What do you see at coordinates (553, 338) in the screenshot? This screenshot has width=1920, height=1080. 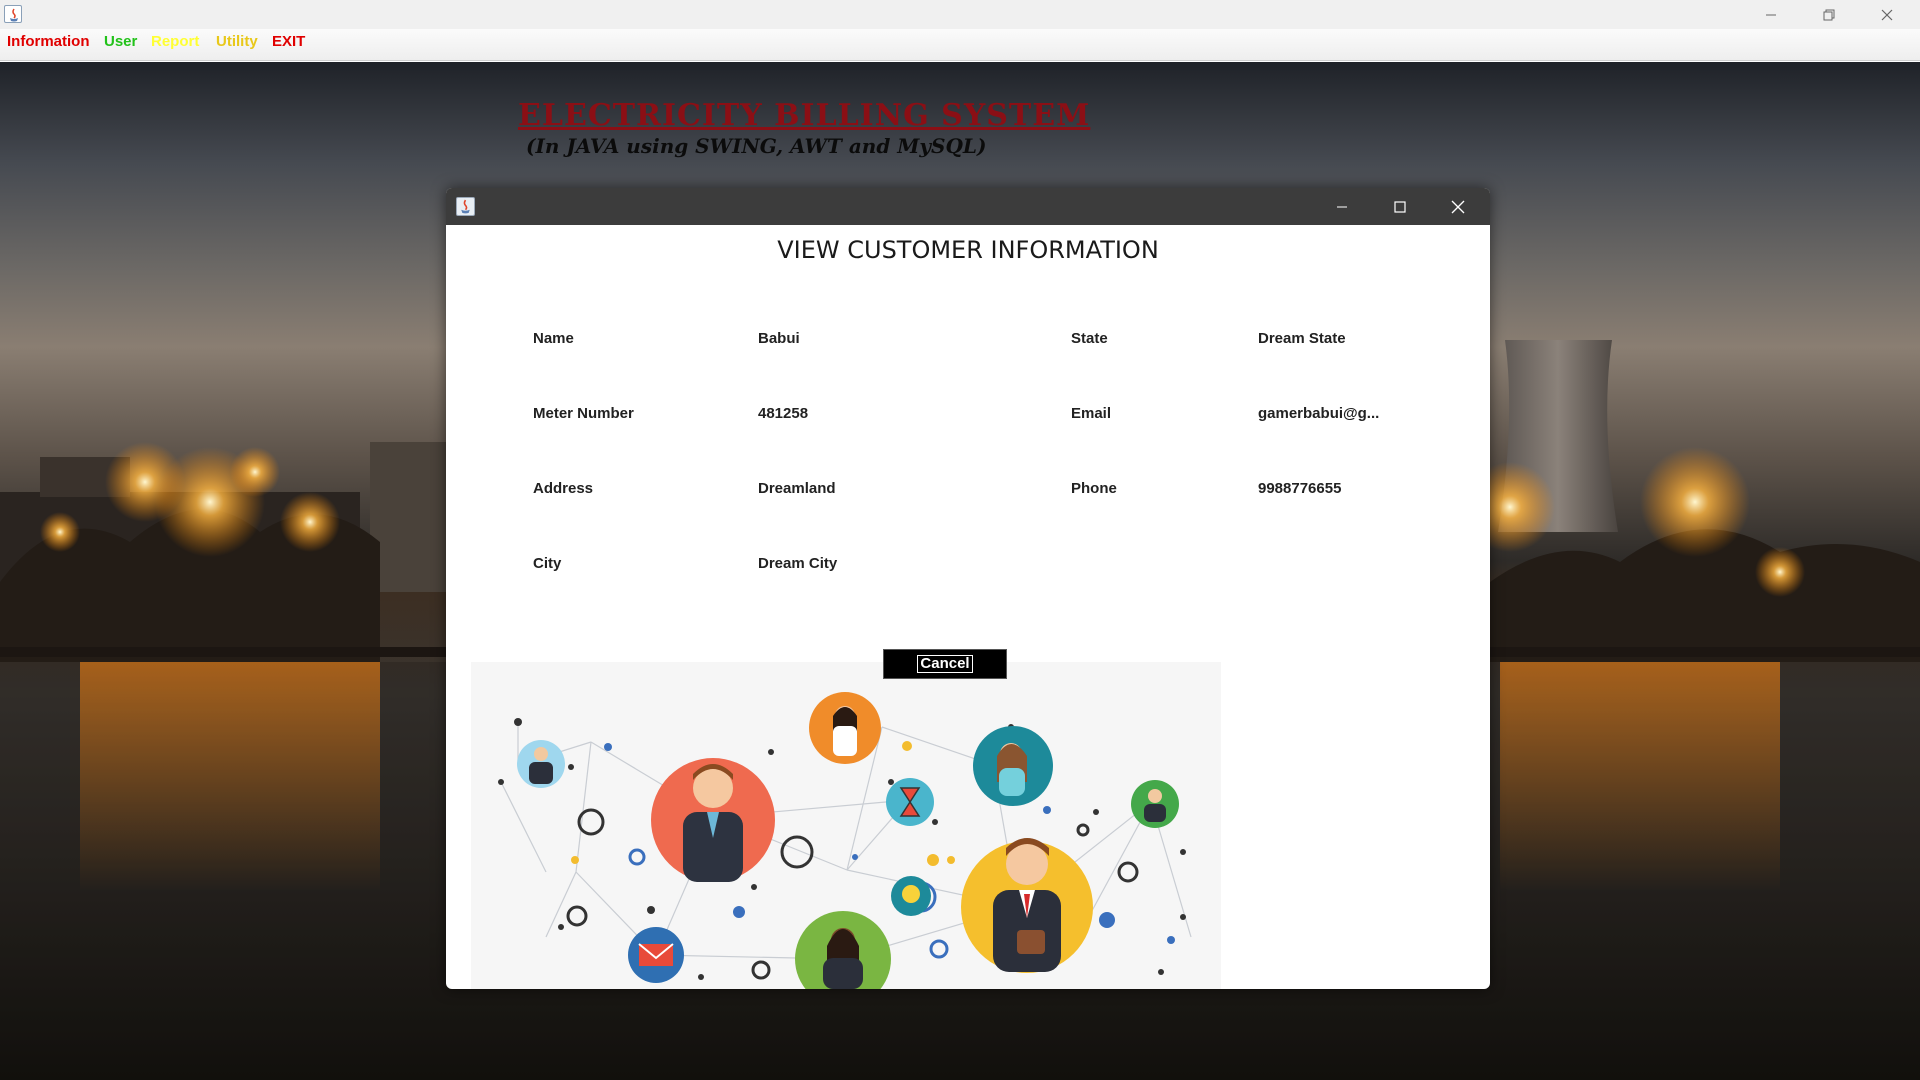 I see `name-label: Name` at bounding box center [553, 338].